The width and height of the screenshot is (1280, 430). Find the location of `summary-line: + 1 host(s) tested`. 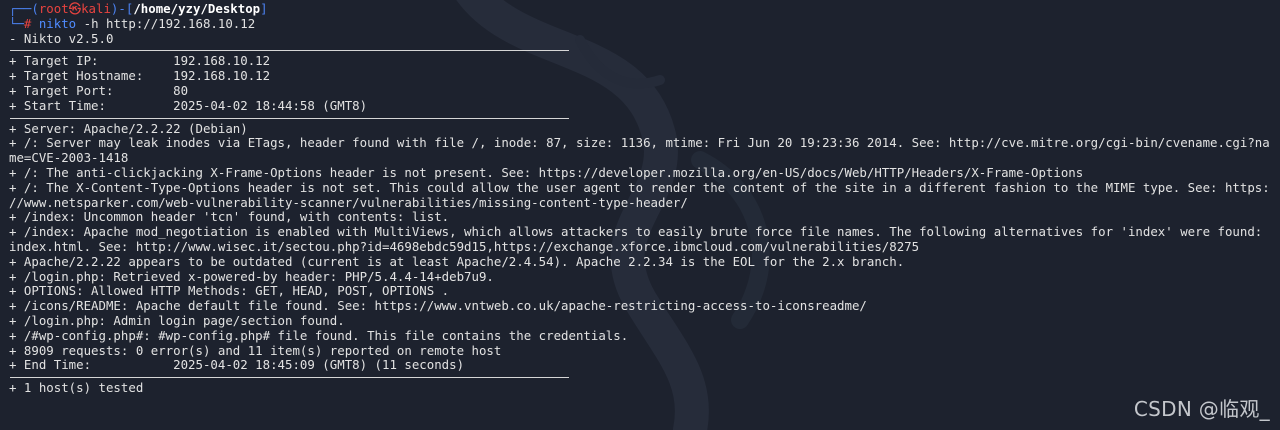

summary-line: + 1 host(s) tested is located at coordinates (76, 388).